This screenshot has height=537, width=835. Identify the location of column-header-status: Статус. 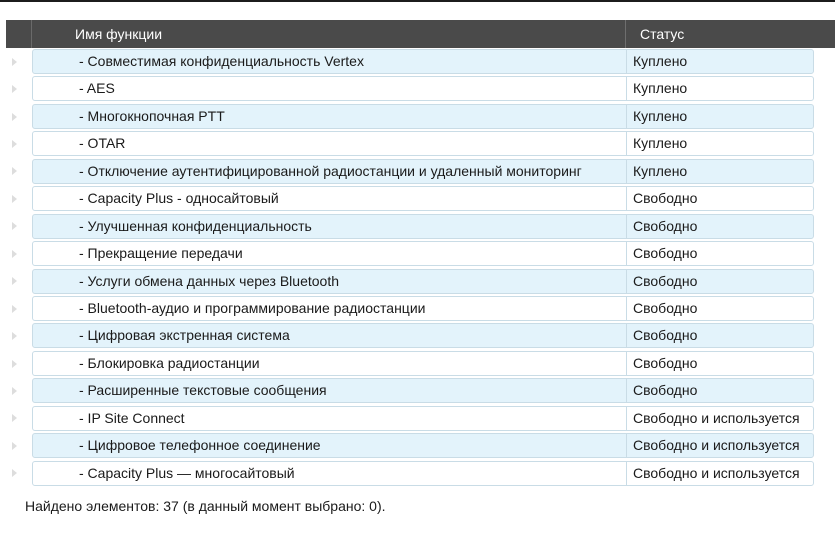
(720, 34).